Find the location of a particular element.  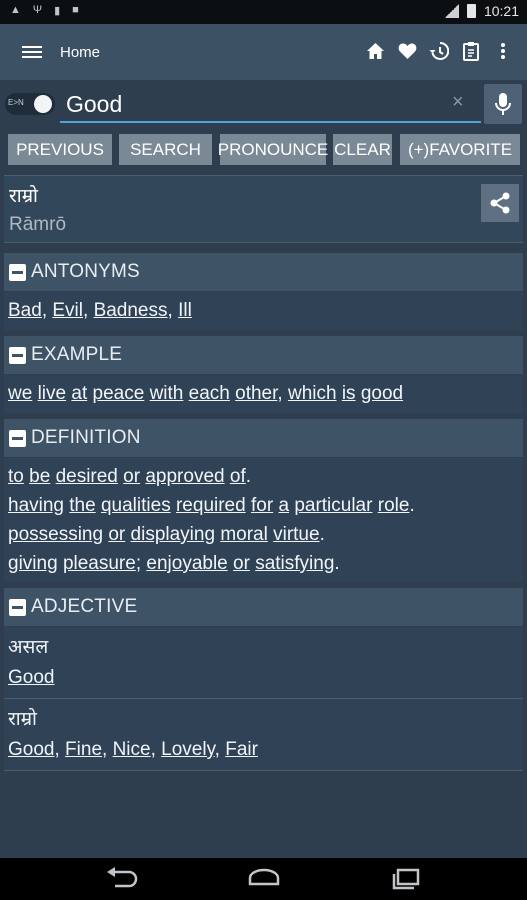

word-link: virtue is located at coordinates (296, 534).